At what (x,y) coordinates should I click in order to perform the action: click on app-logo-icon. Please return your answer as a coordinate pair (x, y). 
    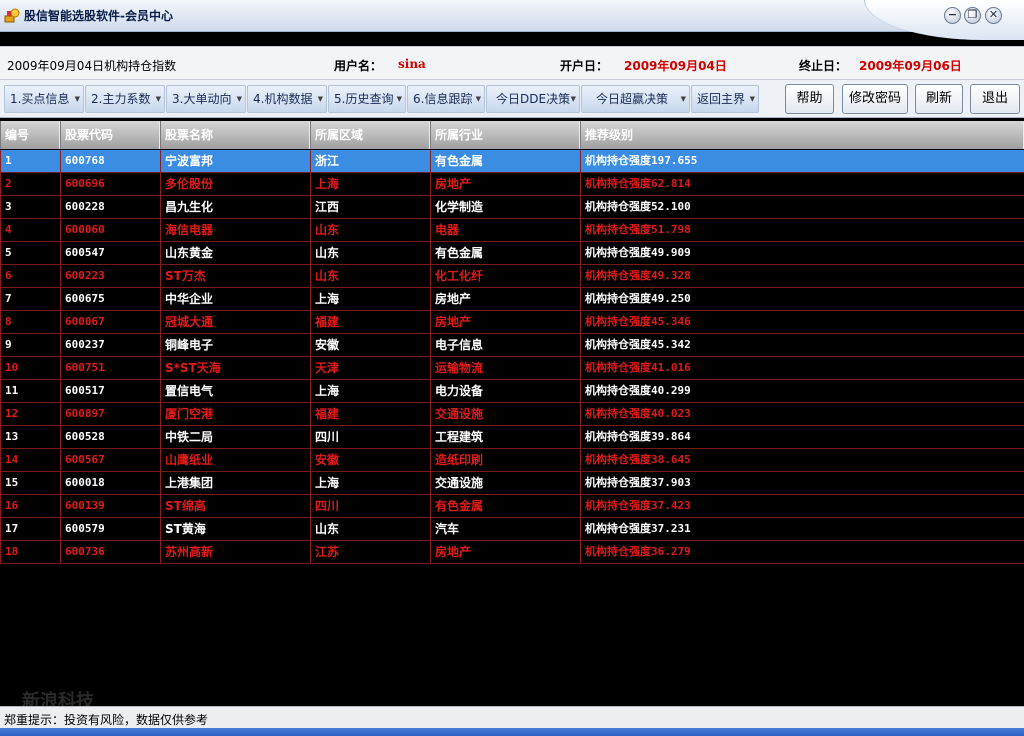
    Looking at the image, I should click on (12, 15).